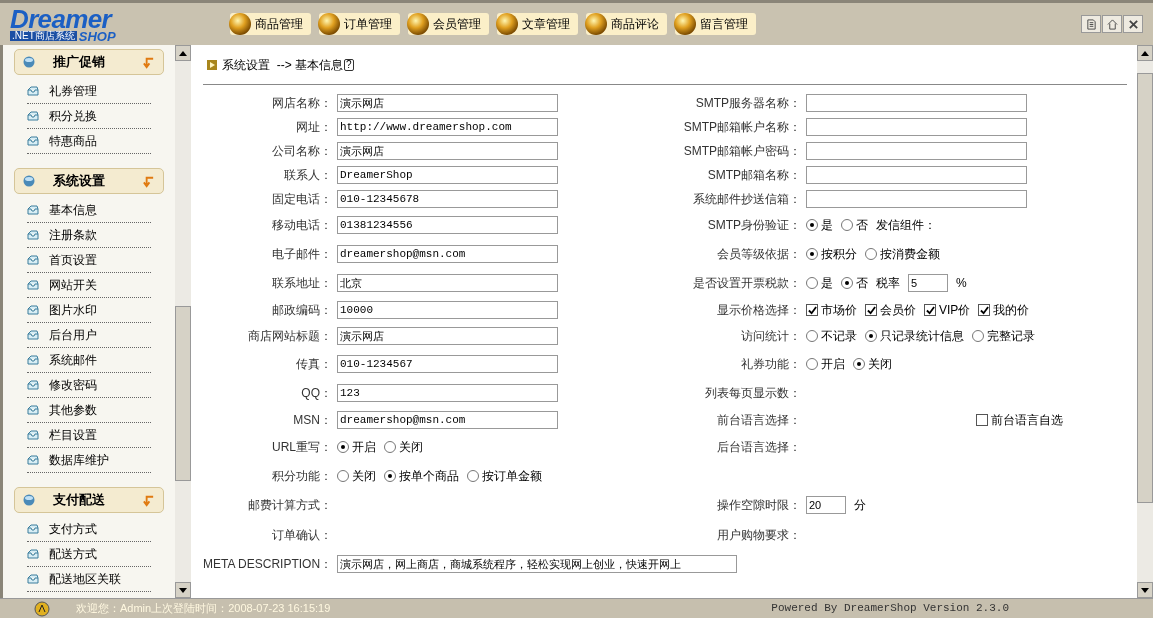 The width and height of the screenshot is (1153, 618). Describe the element at coordinates (447, 364) in the screenshot. I see `text-field: 010-1234567` at that location.